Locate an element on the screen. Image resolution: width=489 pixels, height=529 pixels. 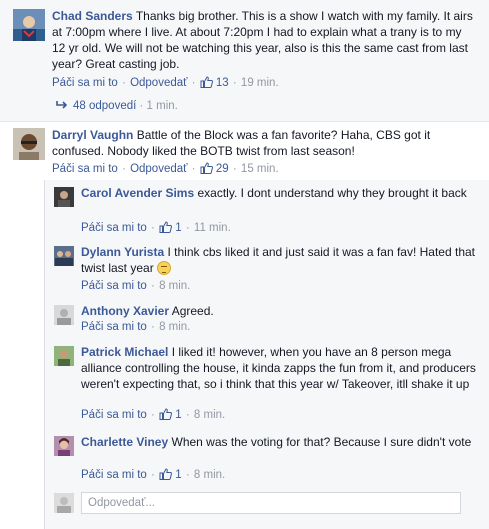
timestamp: 19 min. is located at coordinates (260, 83).